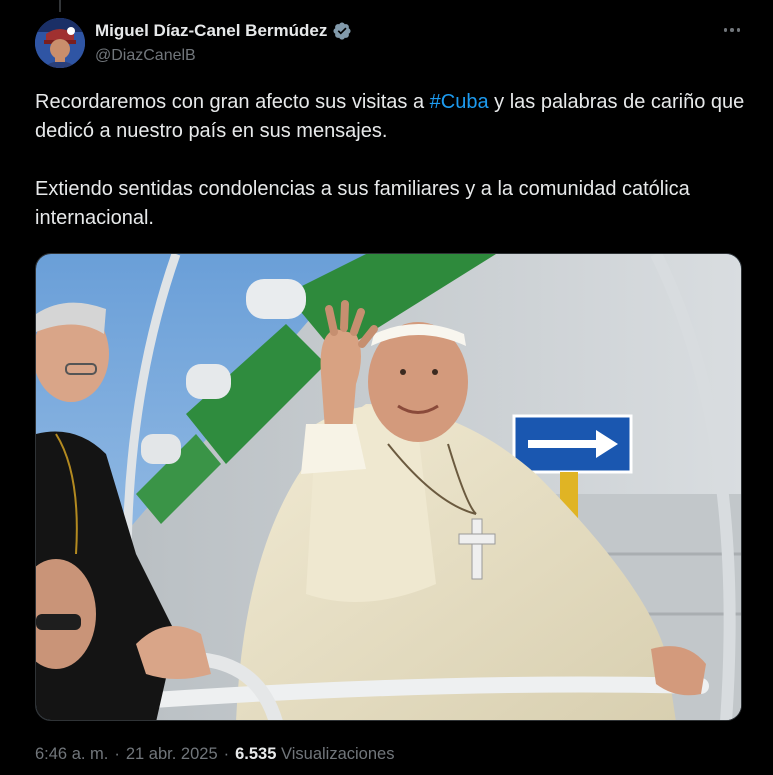  What do you see at coordinates (211, 31) in the screenshot?
I see `display-name: Miguel Díaz-Canel Bermúdez` at bounding box center [211, 31].